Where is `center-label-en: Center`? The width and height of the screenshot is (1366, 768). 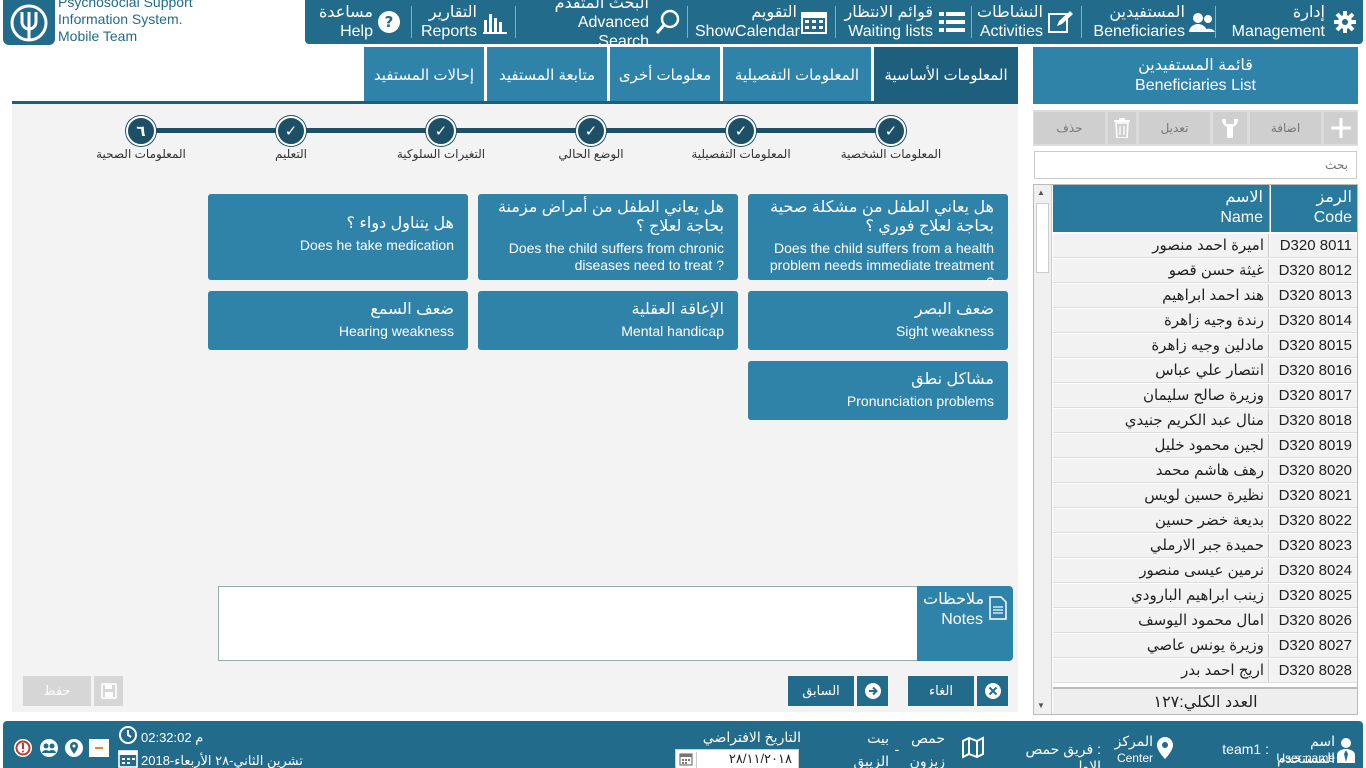 center-label-en: Center is located at coordinates (1134, 758).